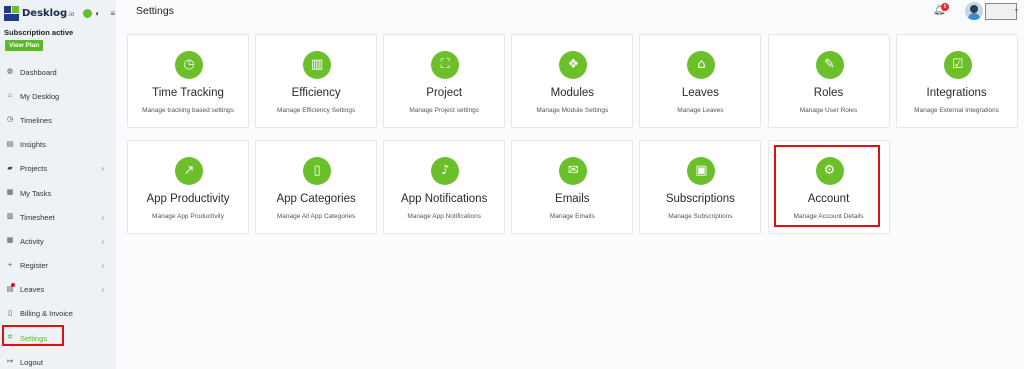 The width and height of the screenshot is (1024, 369). I want to click on check-square-icon: ☑, so click(957, 65).